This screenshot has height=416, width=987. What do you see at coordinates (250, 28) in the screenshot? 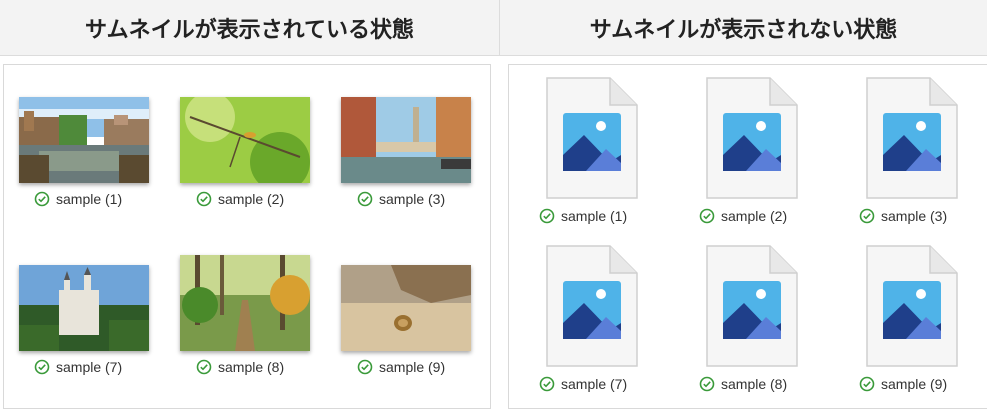
I see `thumbnails-shown-header: サムネイルが表示されている状態` at bounding box center [250, 28].